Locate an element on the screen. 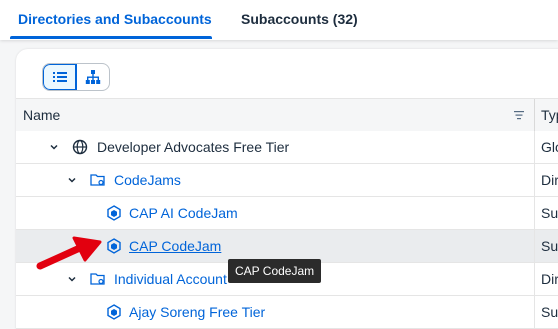 Image resolution: width=558 pixels, height=329 pixels. row-label: CAP CodeJam is located at coordinates (175, 246).